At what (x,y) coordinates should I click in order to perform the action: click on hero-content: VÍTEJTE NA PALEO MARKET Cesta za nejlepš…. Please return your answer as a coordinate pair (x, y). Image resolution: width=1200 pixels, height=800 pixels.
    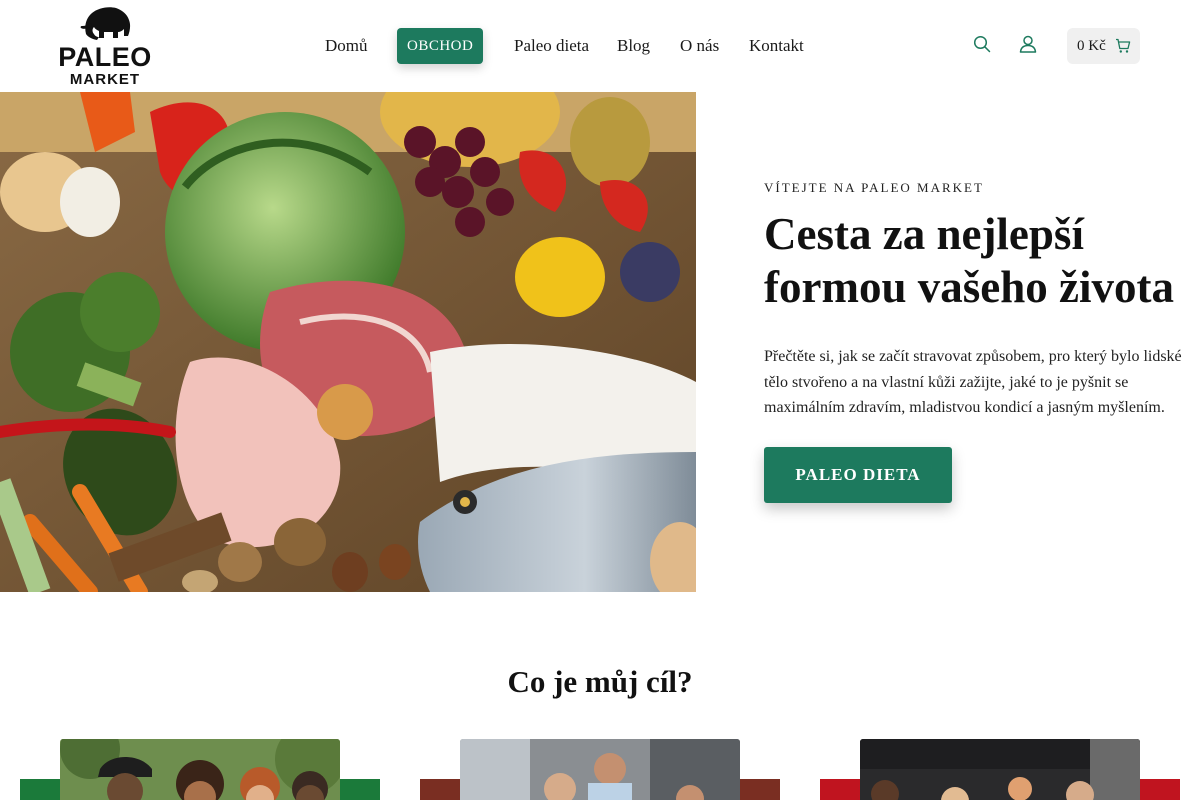
    Looking at the image, I should click on (974, 300).